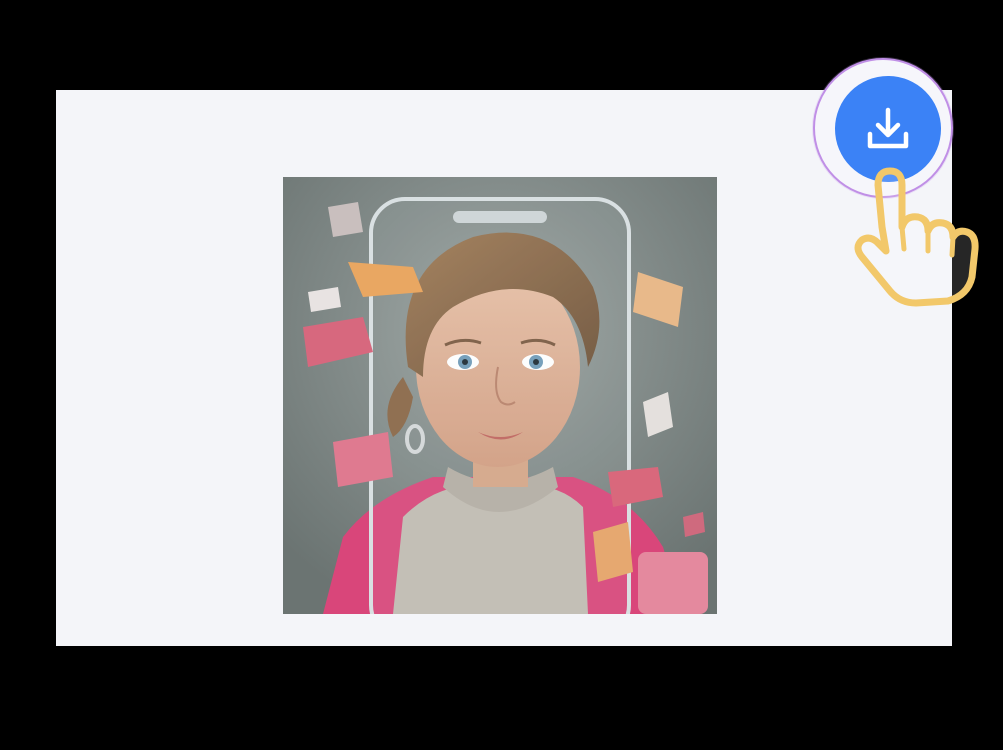 Image resolution: width=1003 pixels, height=750 pixels. I want to click on download-icon, so click(888, 128).